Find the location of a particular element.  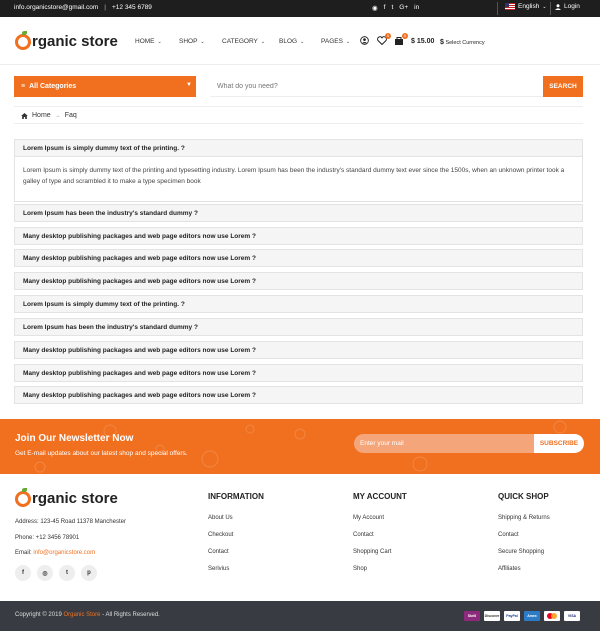

nav-label: HOME is located at coordinates (145, 41).